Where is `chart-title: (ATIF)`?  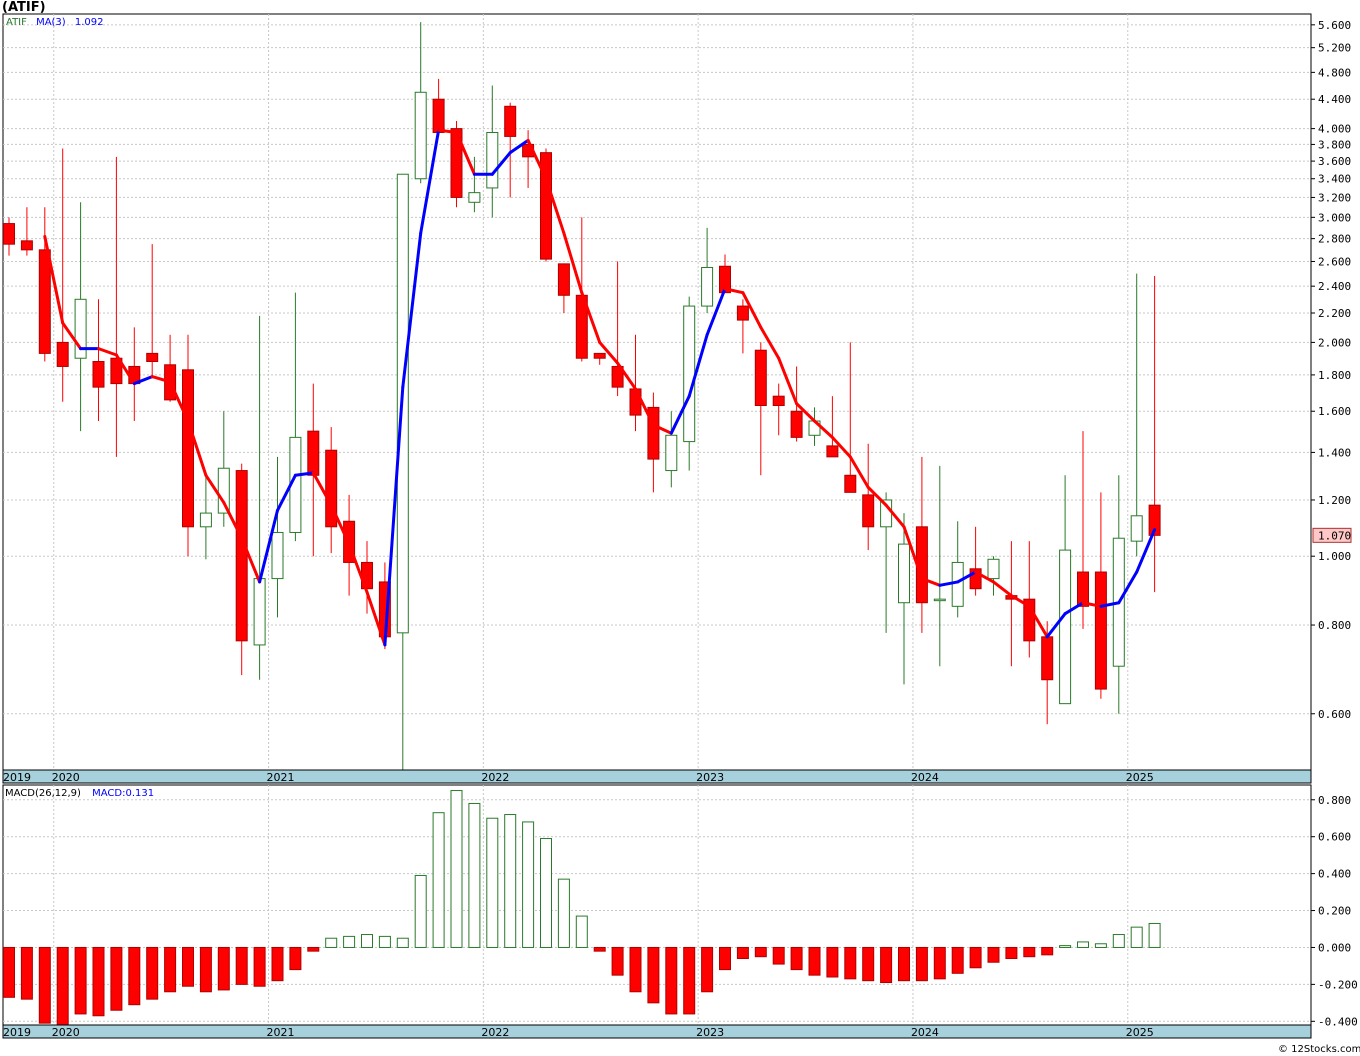 chart-title: (ATIF) is located at coordinates (24, 7).